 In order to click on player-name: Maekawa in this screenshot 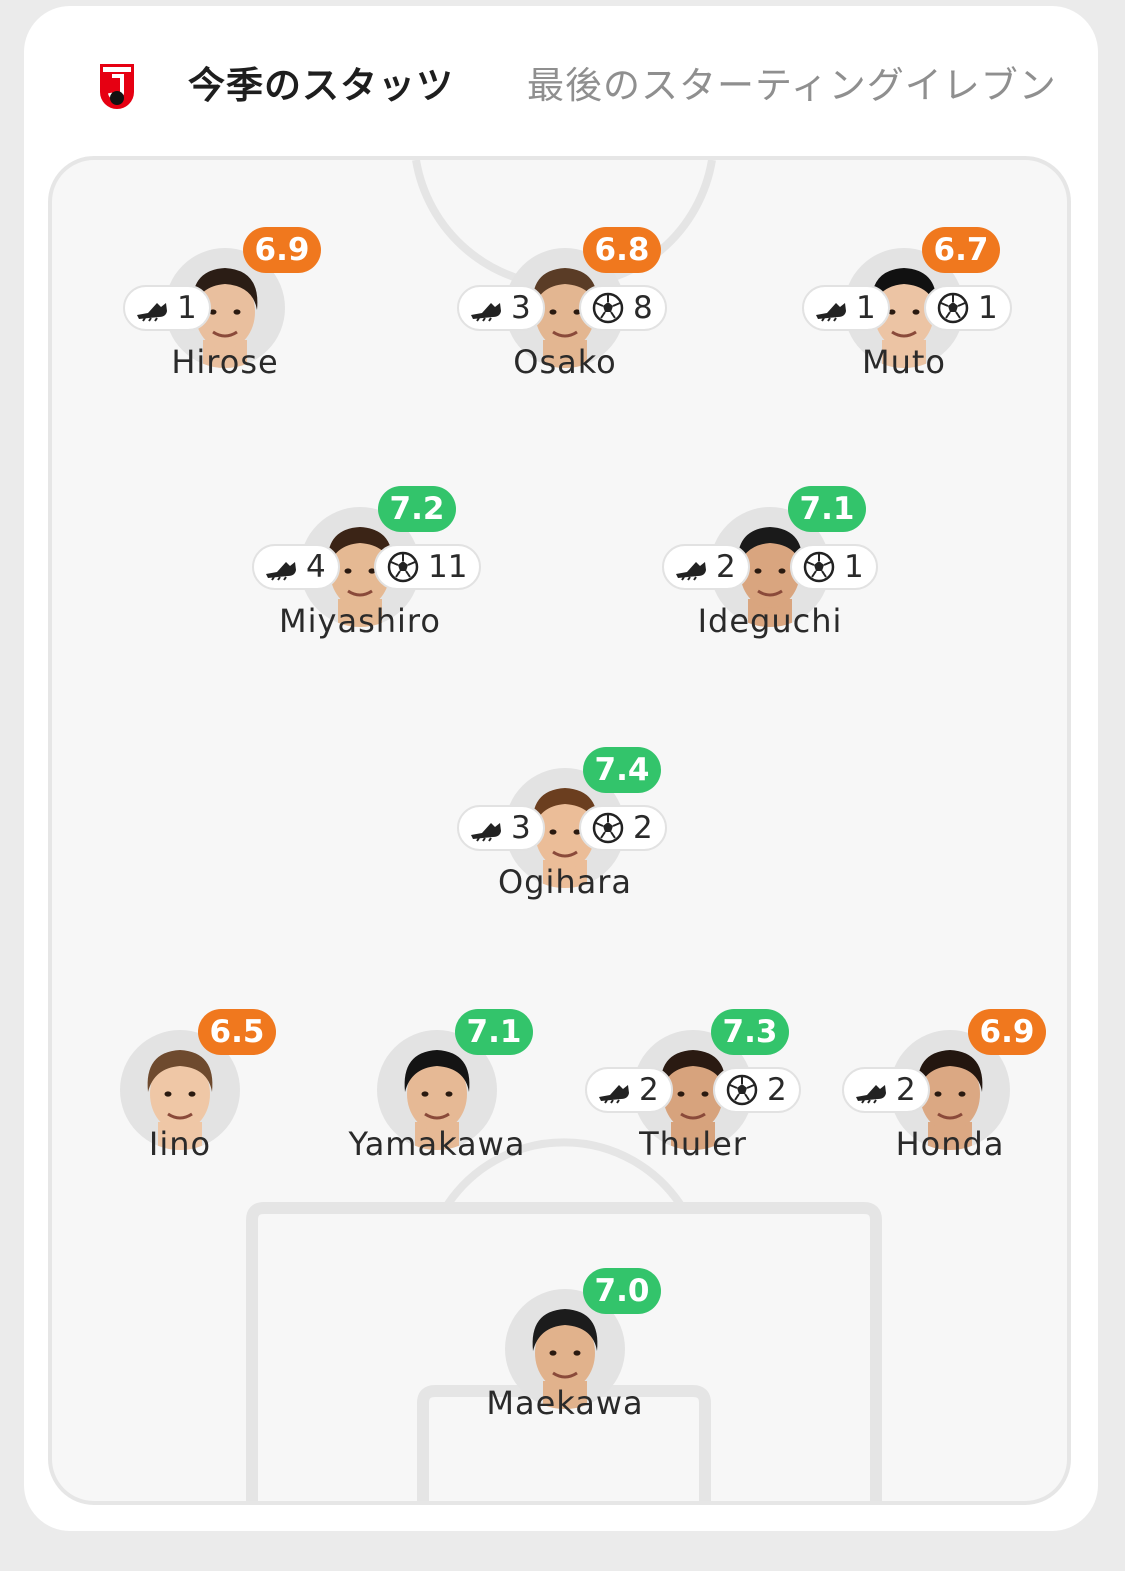, I will do `click(565, 1403)`.